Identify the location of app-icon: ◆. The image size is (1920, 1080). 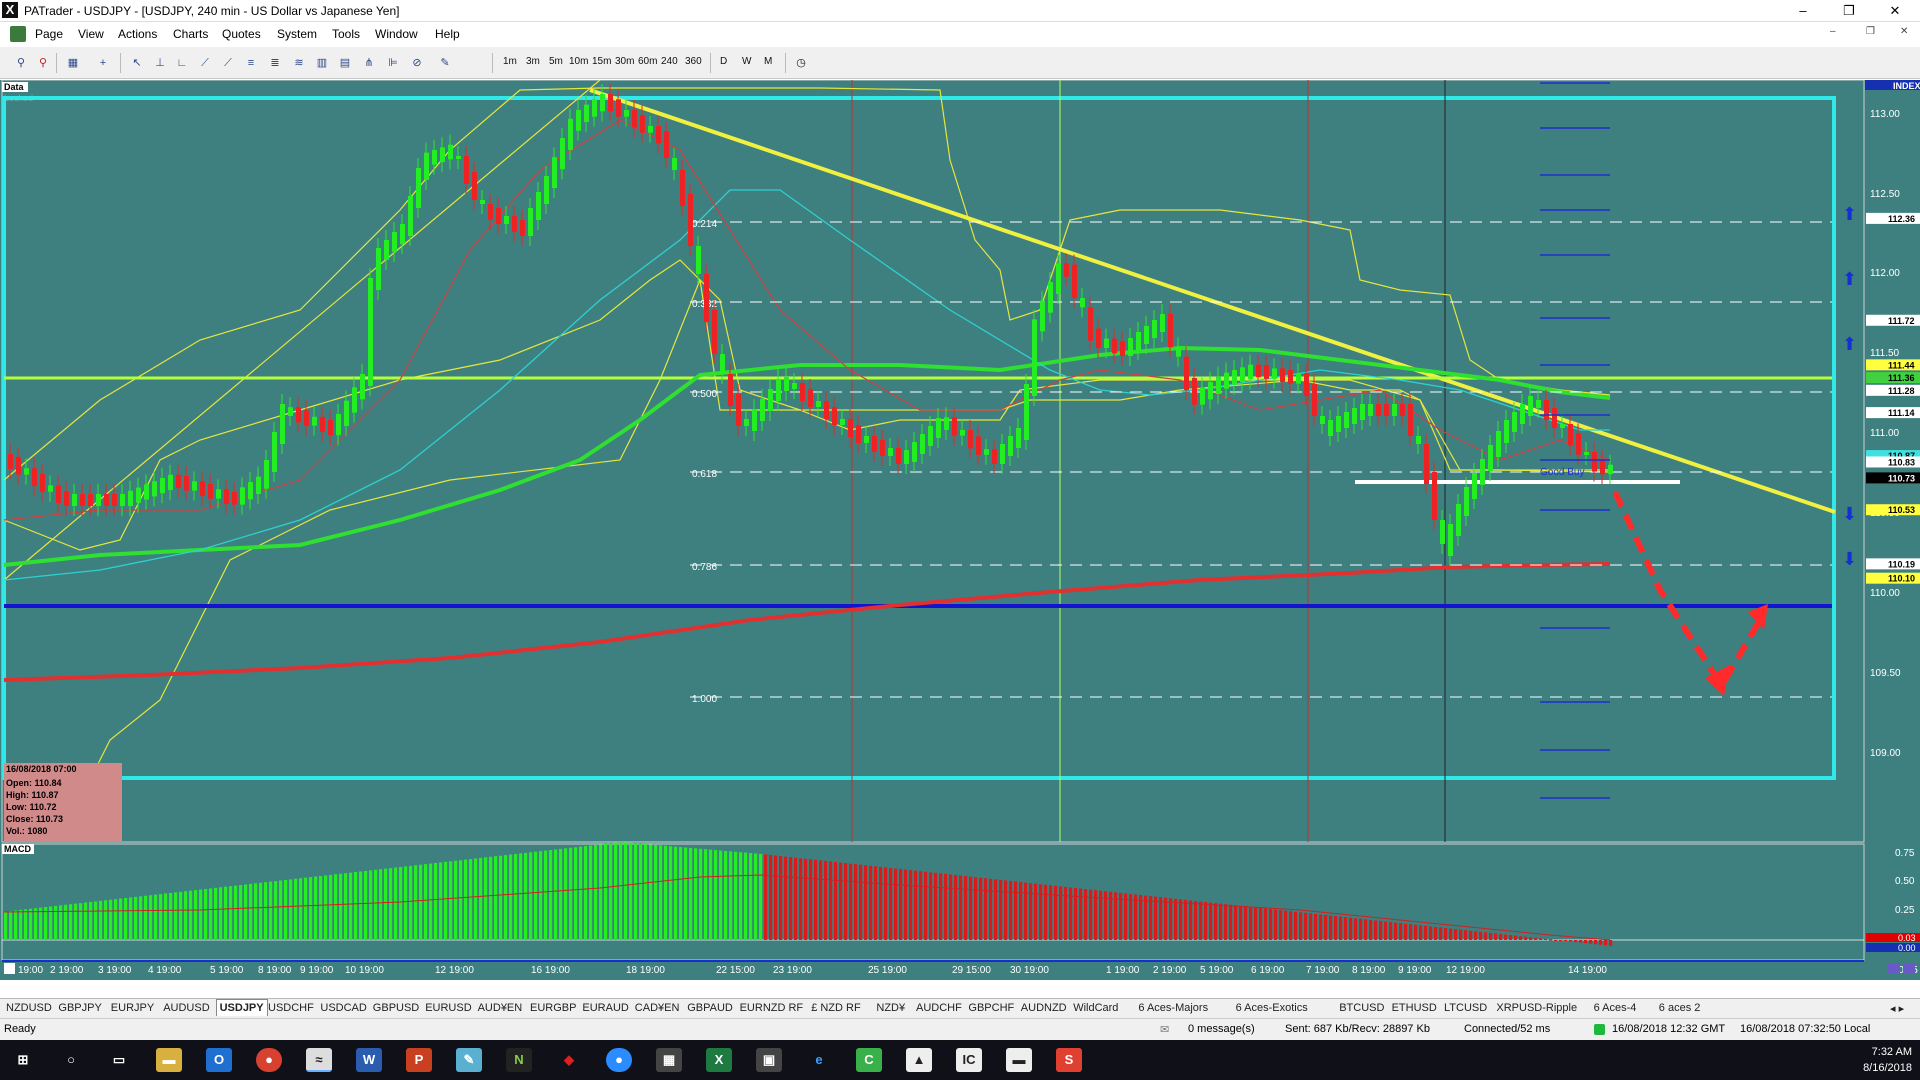
(569, 1060).